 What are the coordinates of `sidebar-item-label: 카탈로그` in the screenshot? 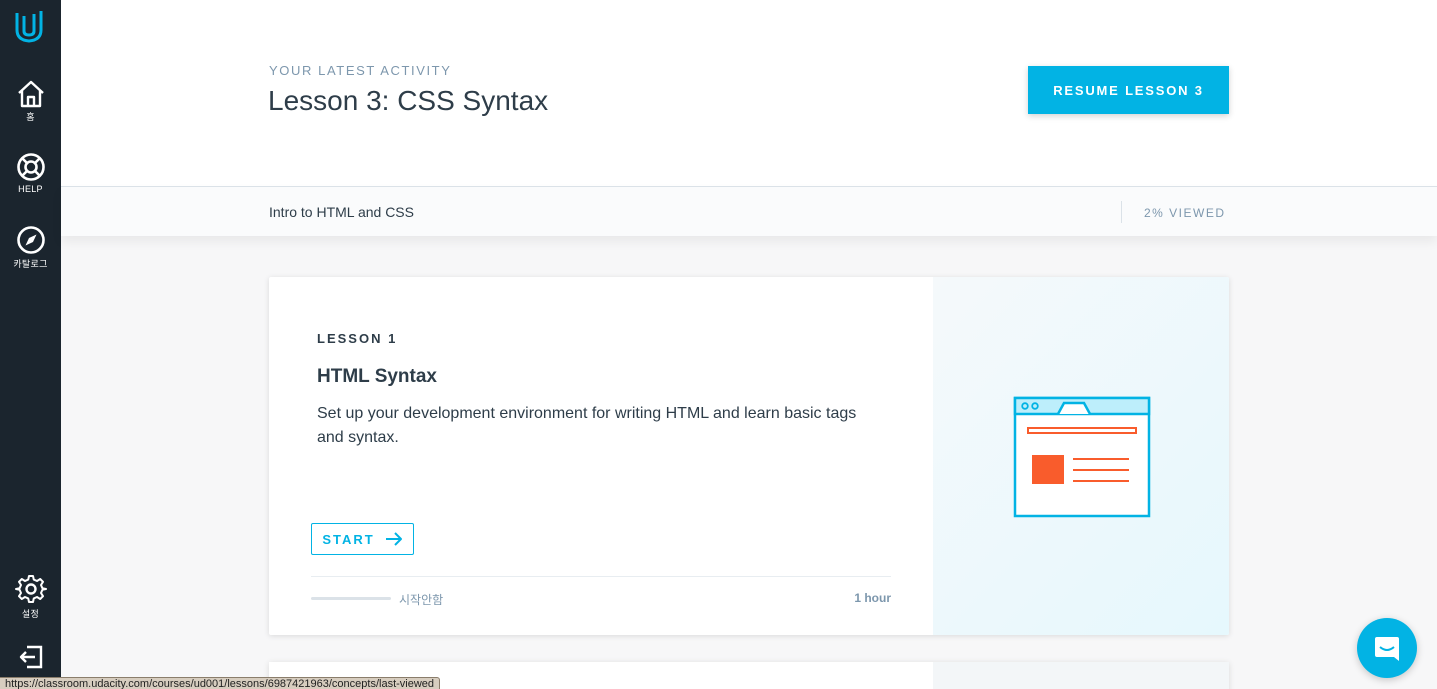 It's located at (30, 264).